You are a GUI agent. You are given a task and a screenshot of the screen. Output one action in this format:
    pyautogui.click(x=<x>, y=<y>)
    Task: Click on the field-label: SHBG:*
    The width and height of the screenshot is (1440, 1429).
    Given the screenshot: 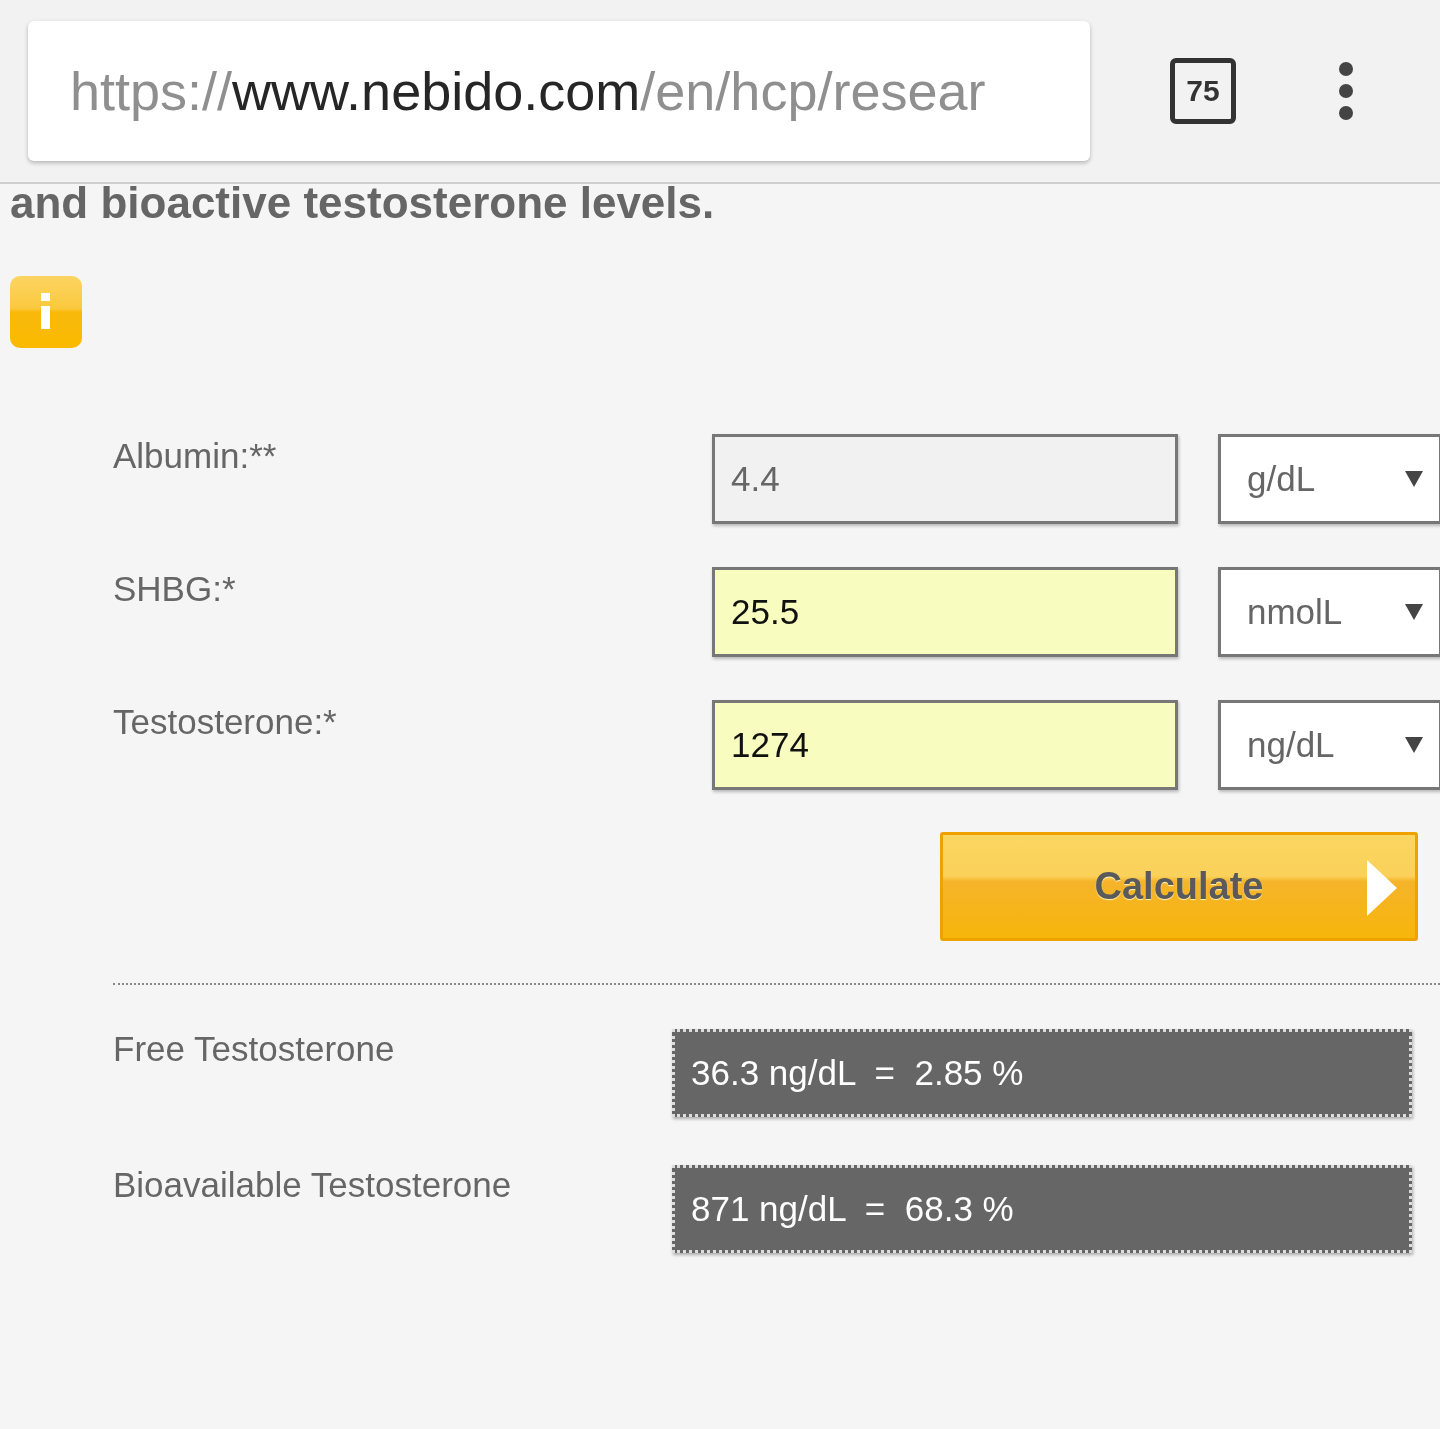 What is the action you would take?
    pyautogui.click(x=175, y=589)
    